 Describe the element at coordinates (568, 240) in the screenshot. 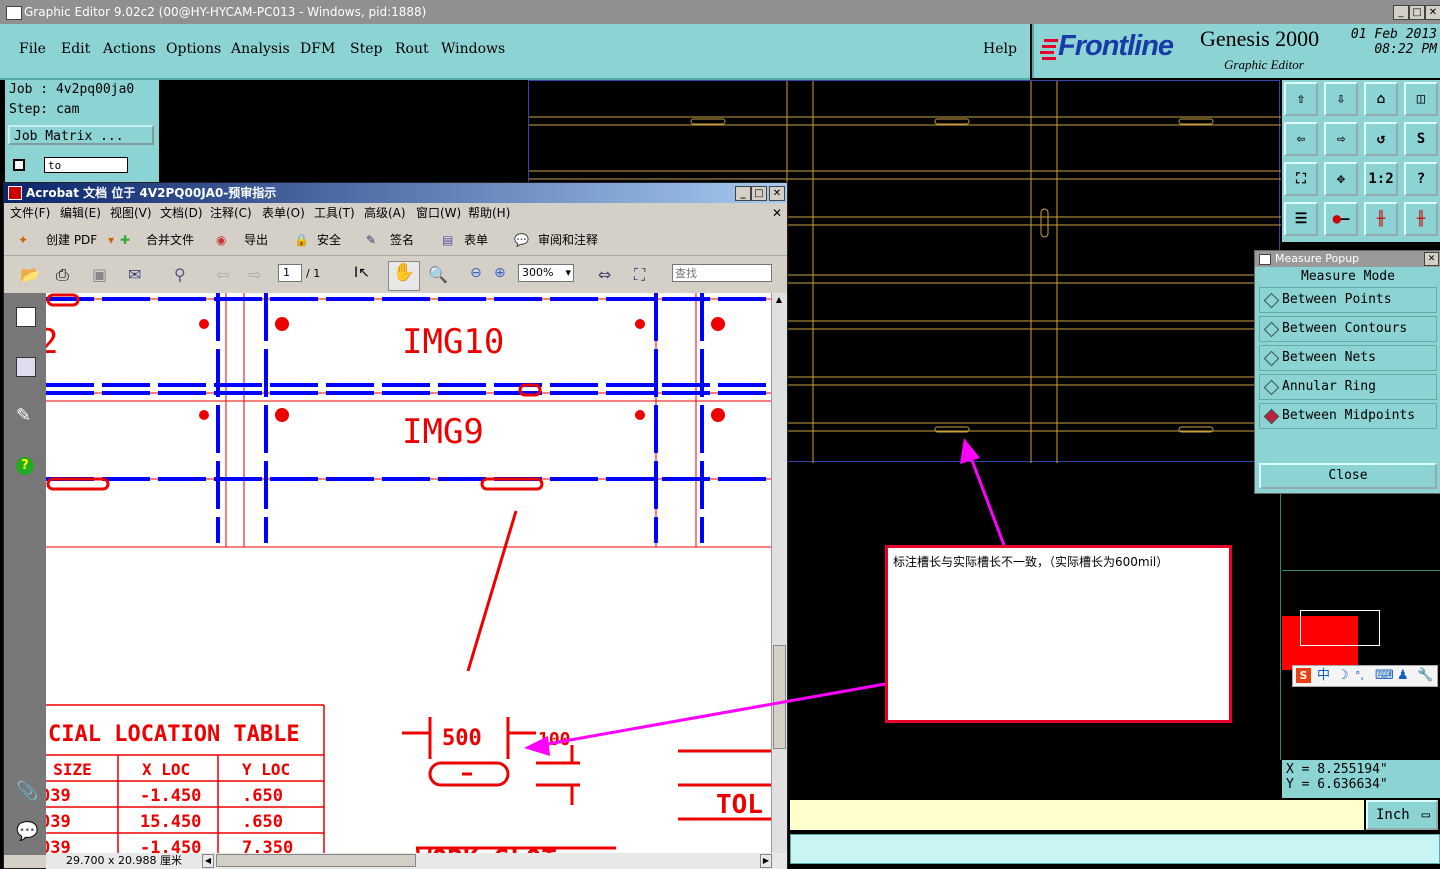

I see `review-comment-button: 审阅和注释` at that location.